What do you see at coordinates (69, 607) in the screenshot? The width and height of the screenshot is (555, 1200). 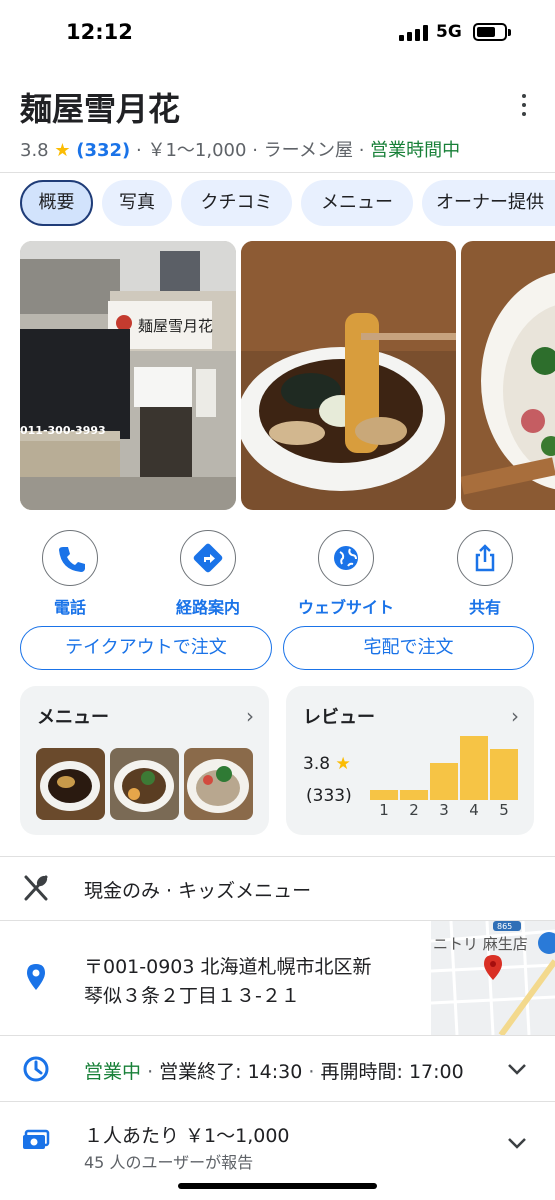 I see `call-label: 電話` at bounding box center [69, 607].